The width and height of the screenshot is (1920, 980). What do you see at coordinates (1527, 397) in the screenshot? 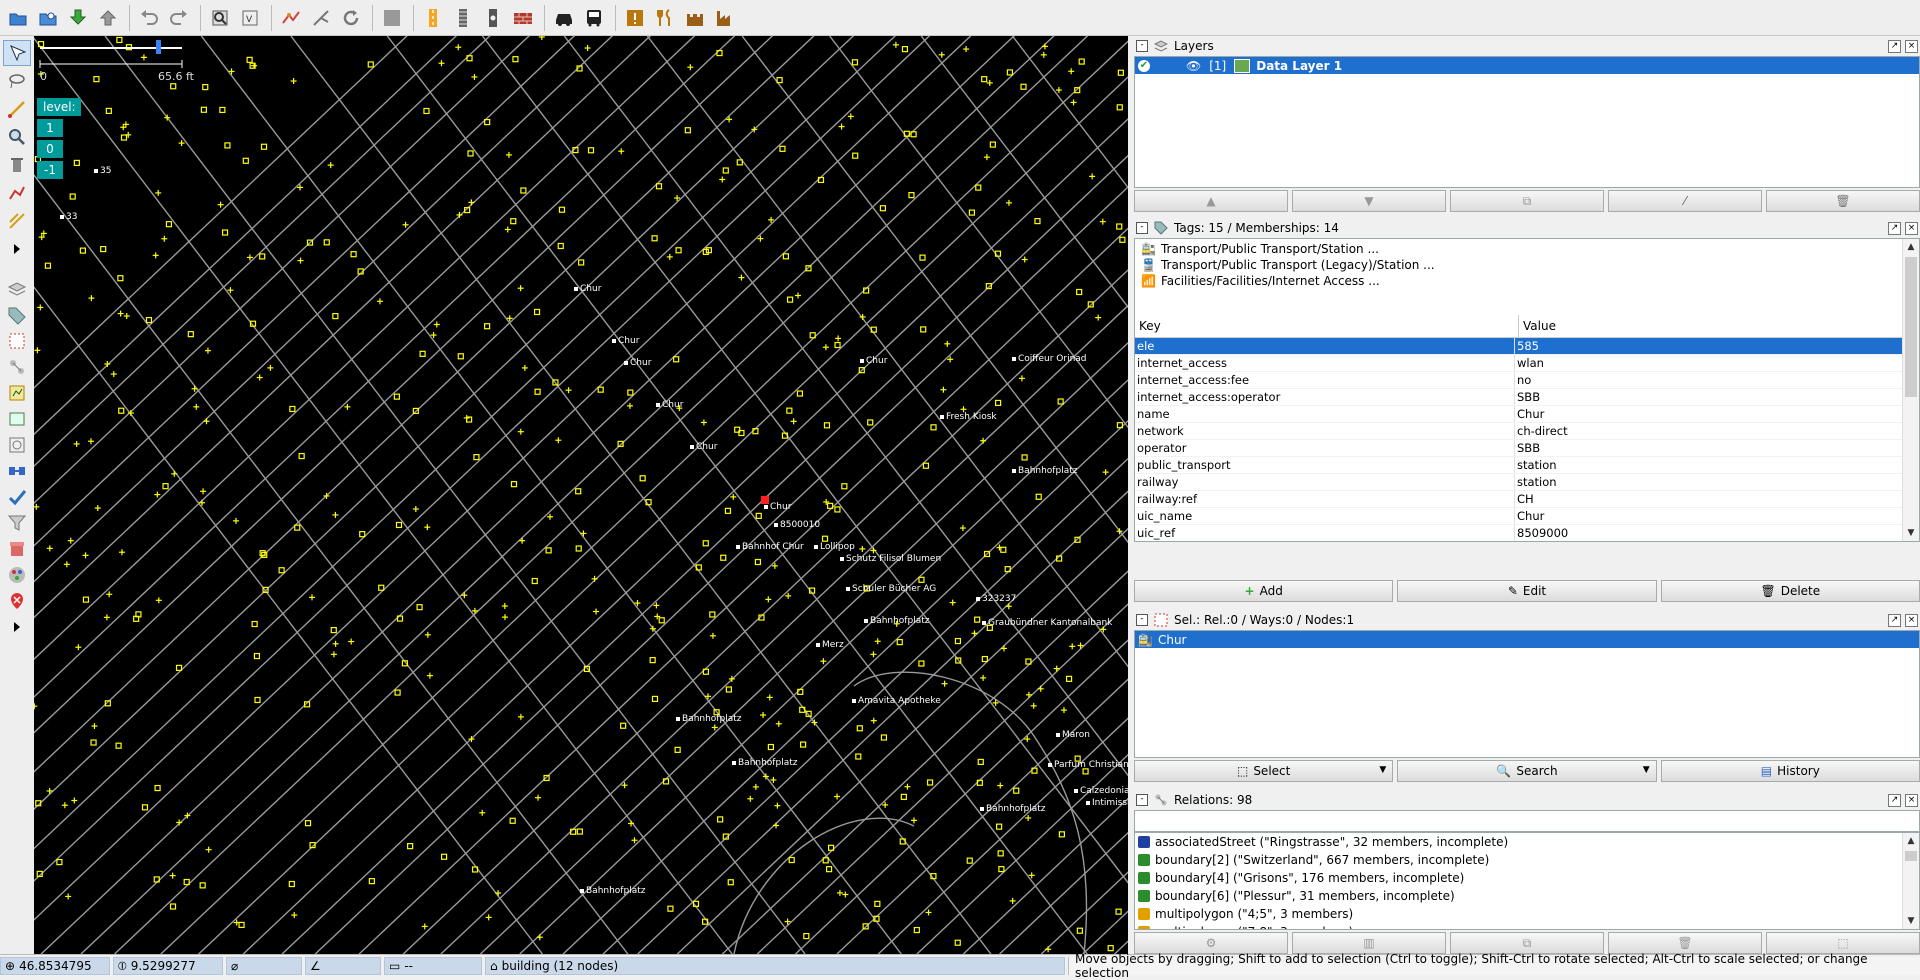
I see `tag-row: internet_access:operator SBB` at bounding box center [1527, 397].